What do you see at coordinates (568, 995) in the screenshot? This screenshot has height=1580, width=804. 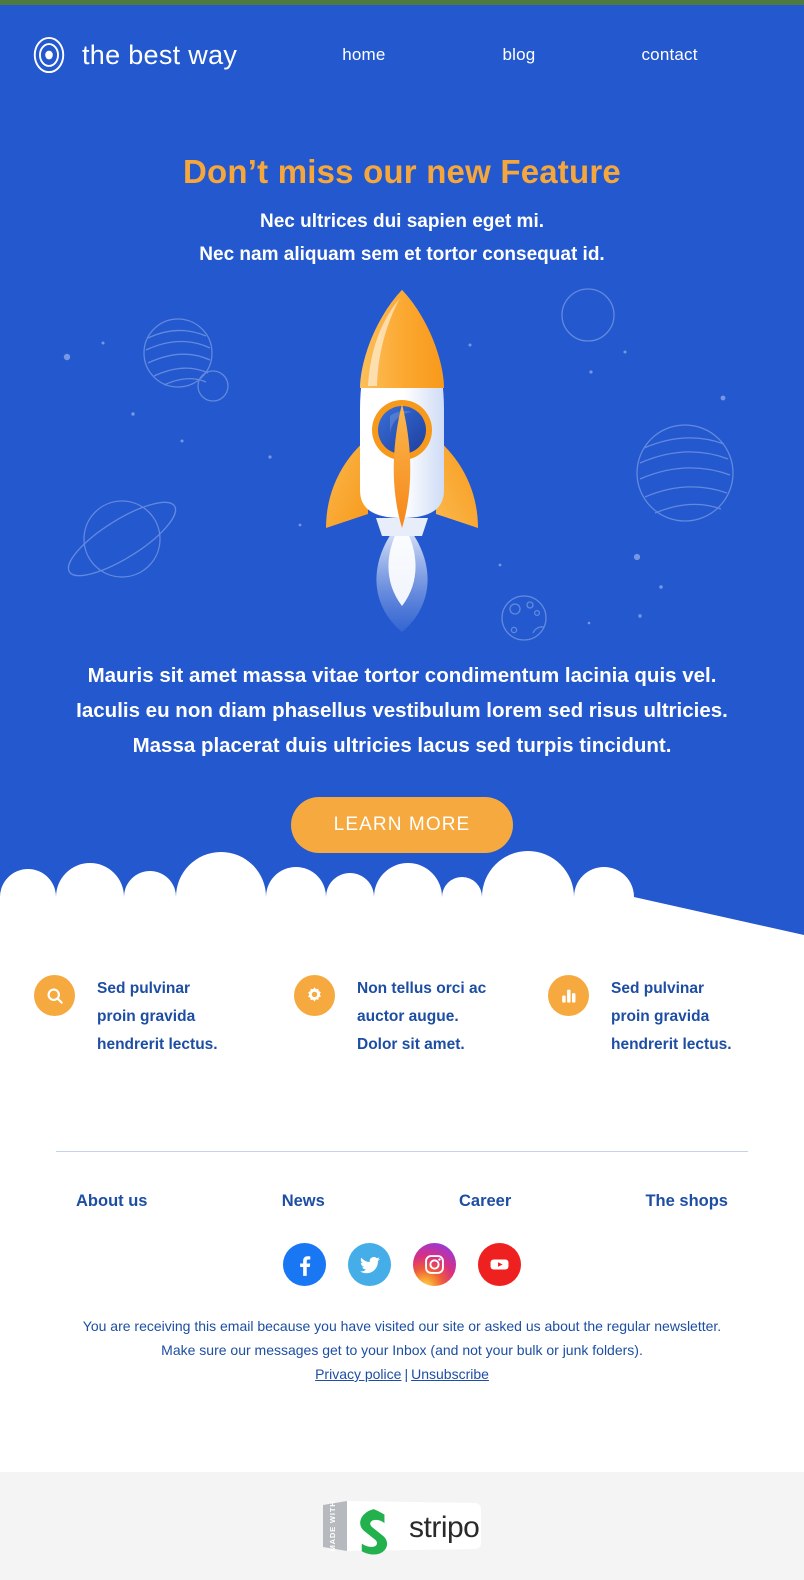 I see `bar-chart-icon` at bounding box center [568, 995].